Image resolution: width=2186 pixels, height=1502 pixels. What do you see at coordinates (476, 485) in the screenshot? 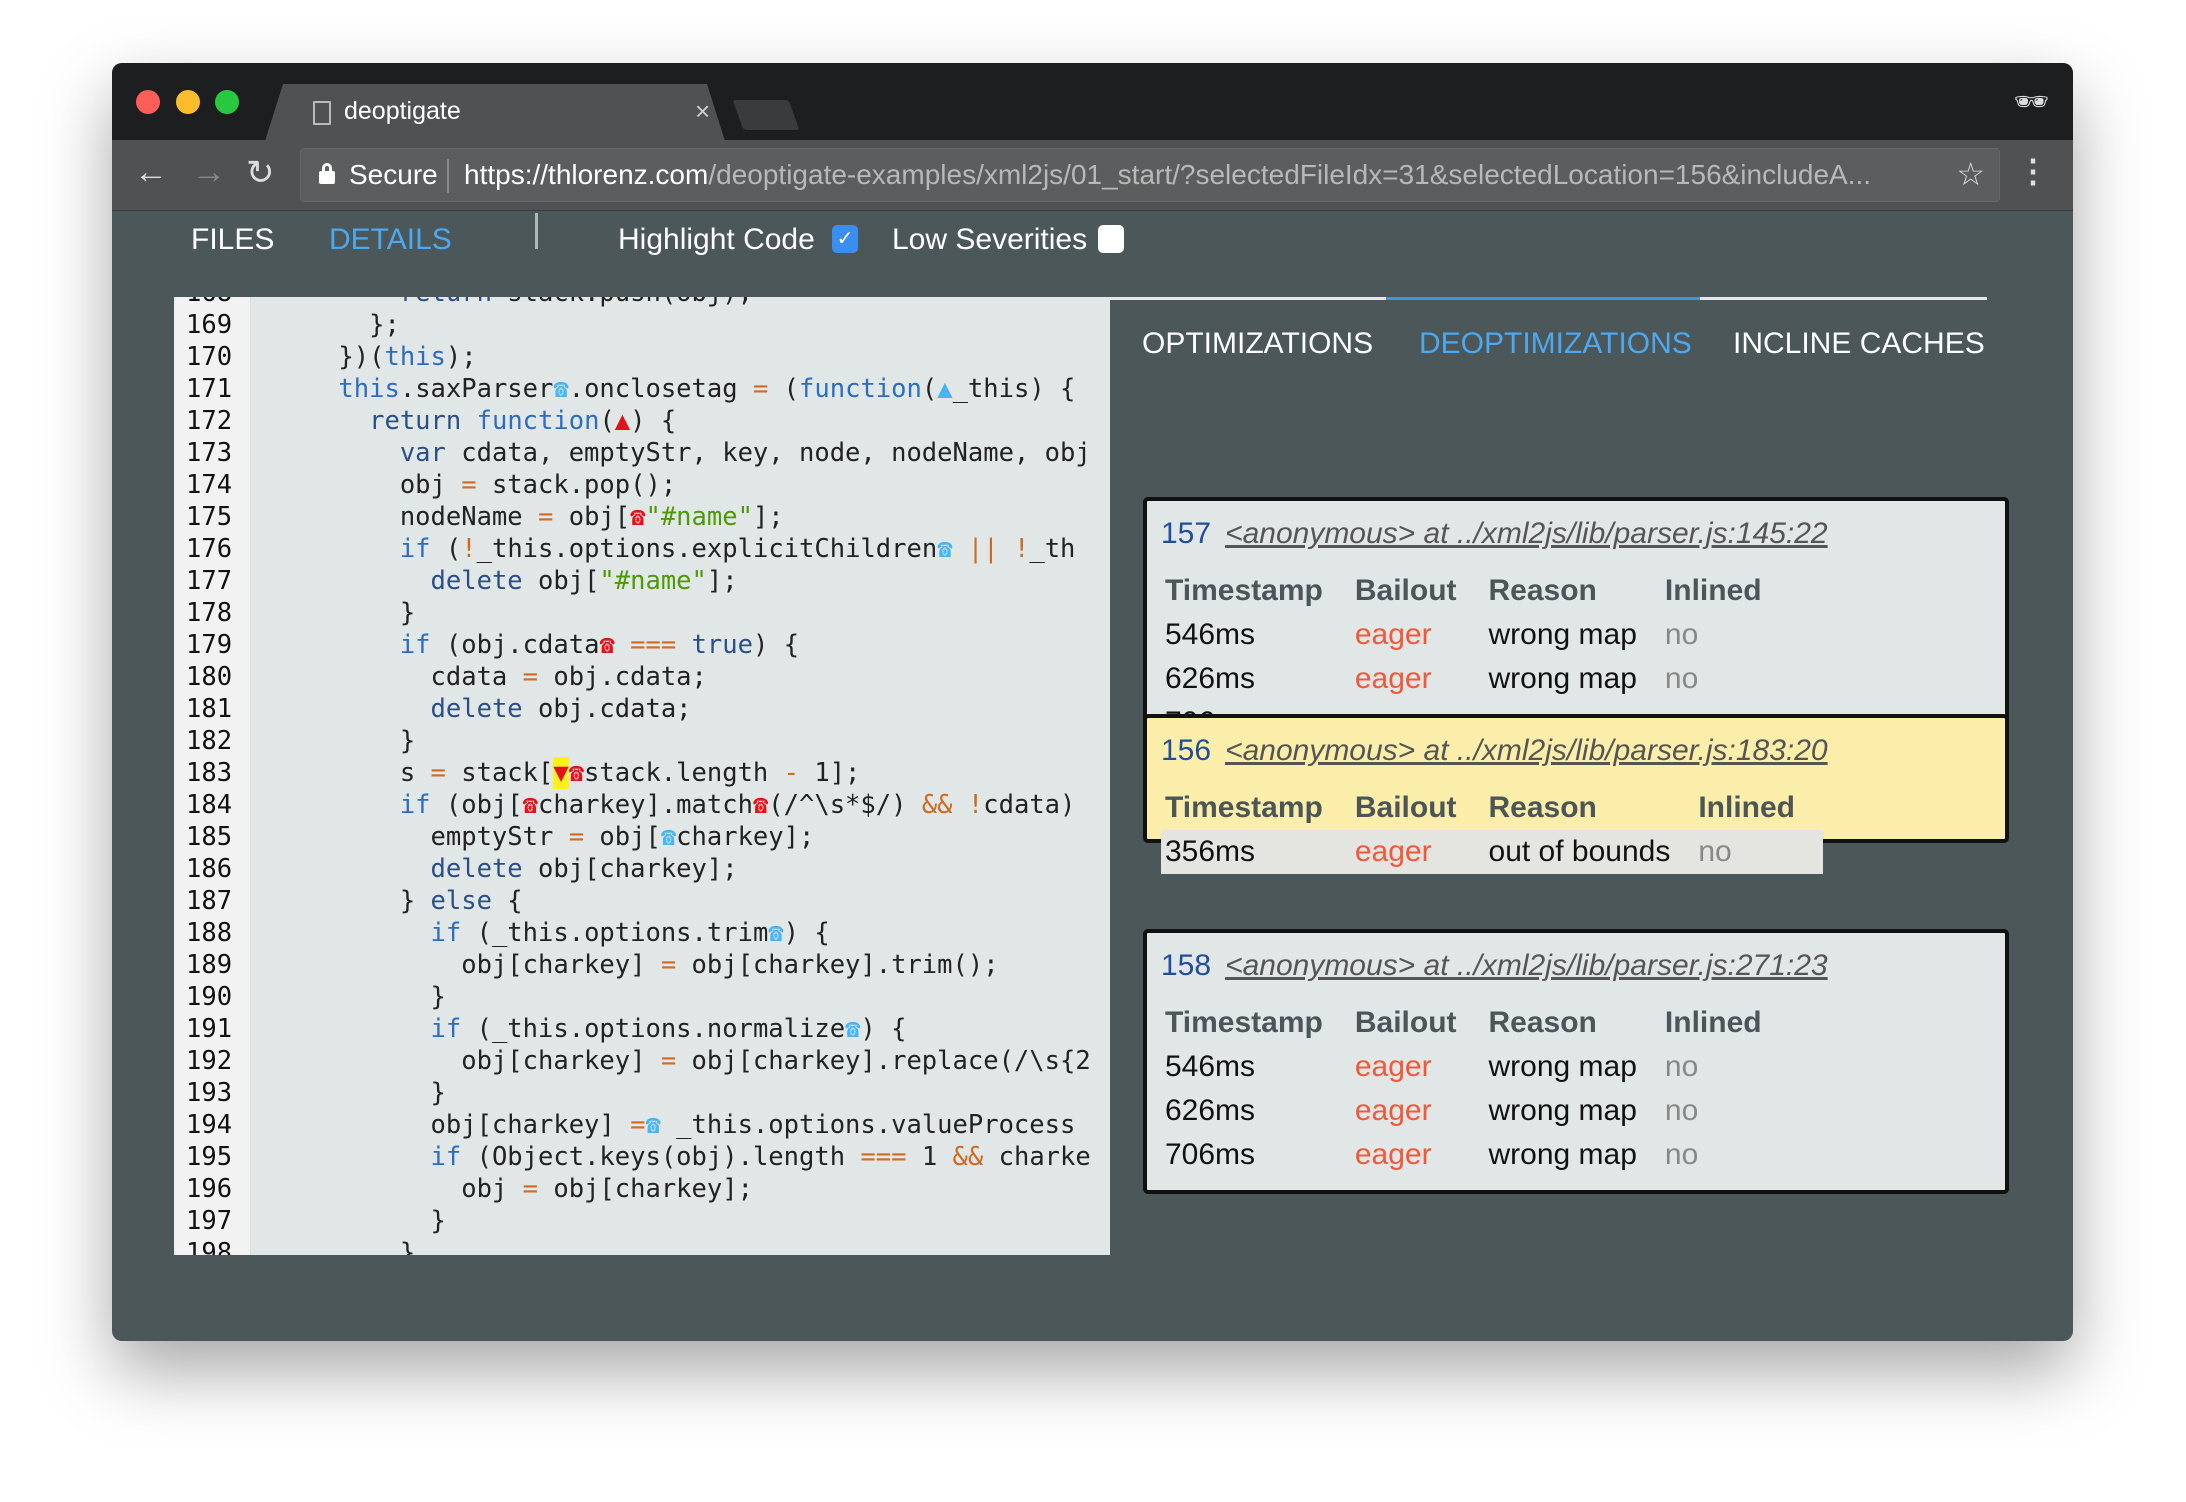
I see `line-source: obj = stack.pop();` at bounding box center [476, 485].